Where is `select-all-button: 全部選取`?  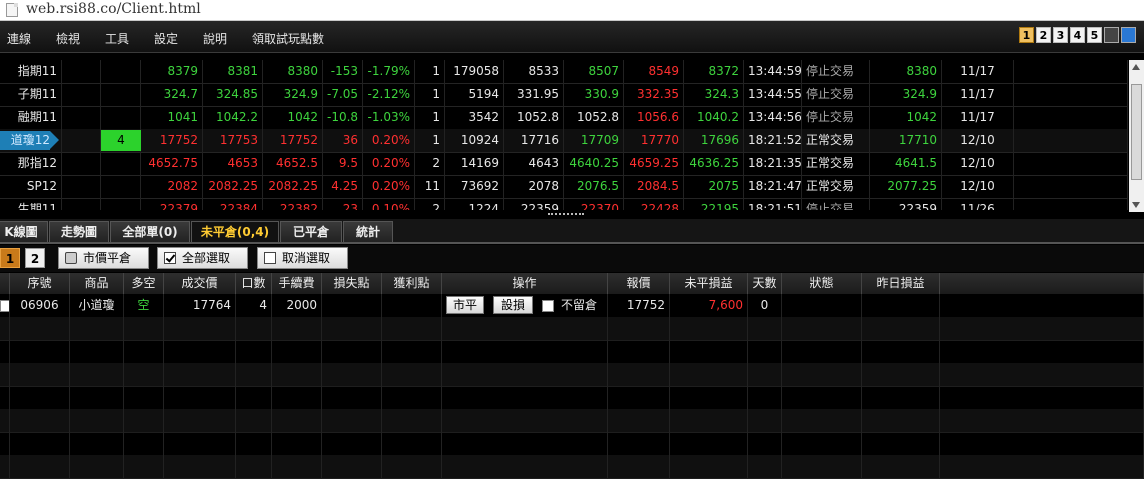
select-all-button: 全部選取 is located at coordinates (202, 258).